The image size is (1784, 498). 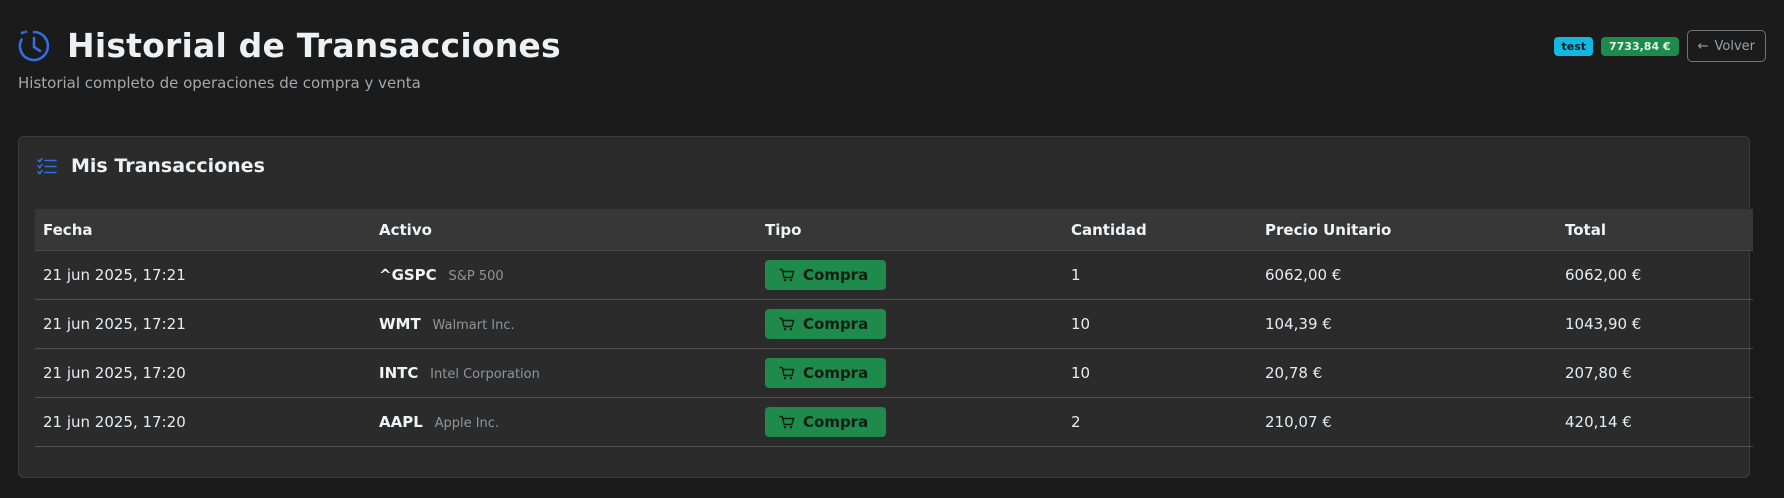 I want to click on back-button: ← Volver, so click(x=1726, y=46).